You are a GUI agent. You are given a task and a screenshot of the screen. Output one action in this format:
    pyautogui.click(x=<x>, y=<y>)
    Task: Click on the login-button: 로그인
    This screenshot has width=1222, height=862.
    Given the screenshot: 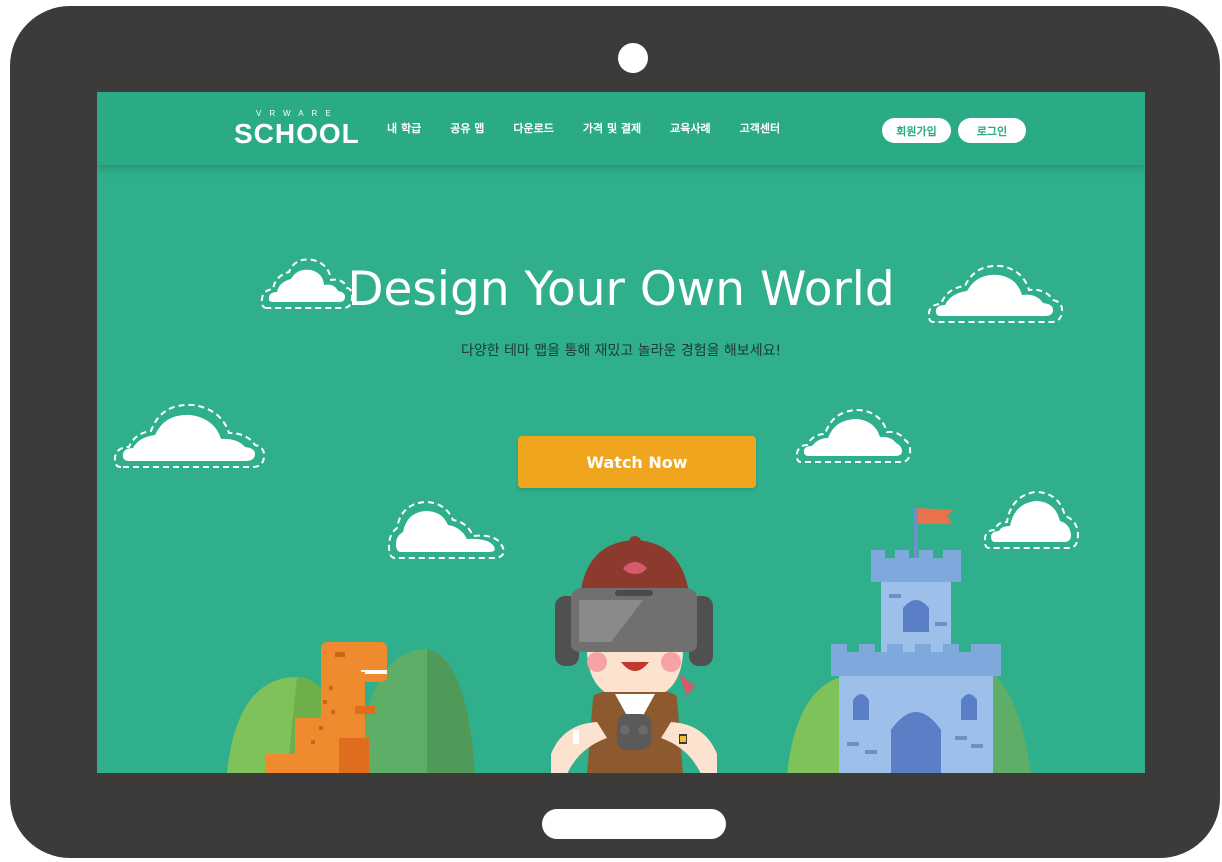 What is the action you would take?
    pyautogui.click(x=992, y=130)
    